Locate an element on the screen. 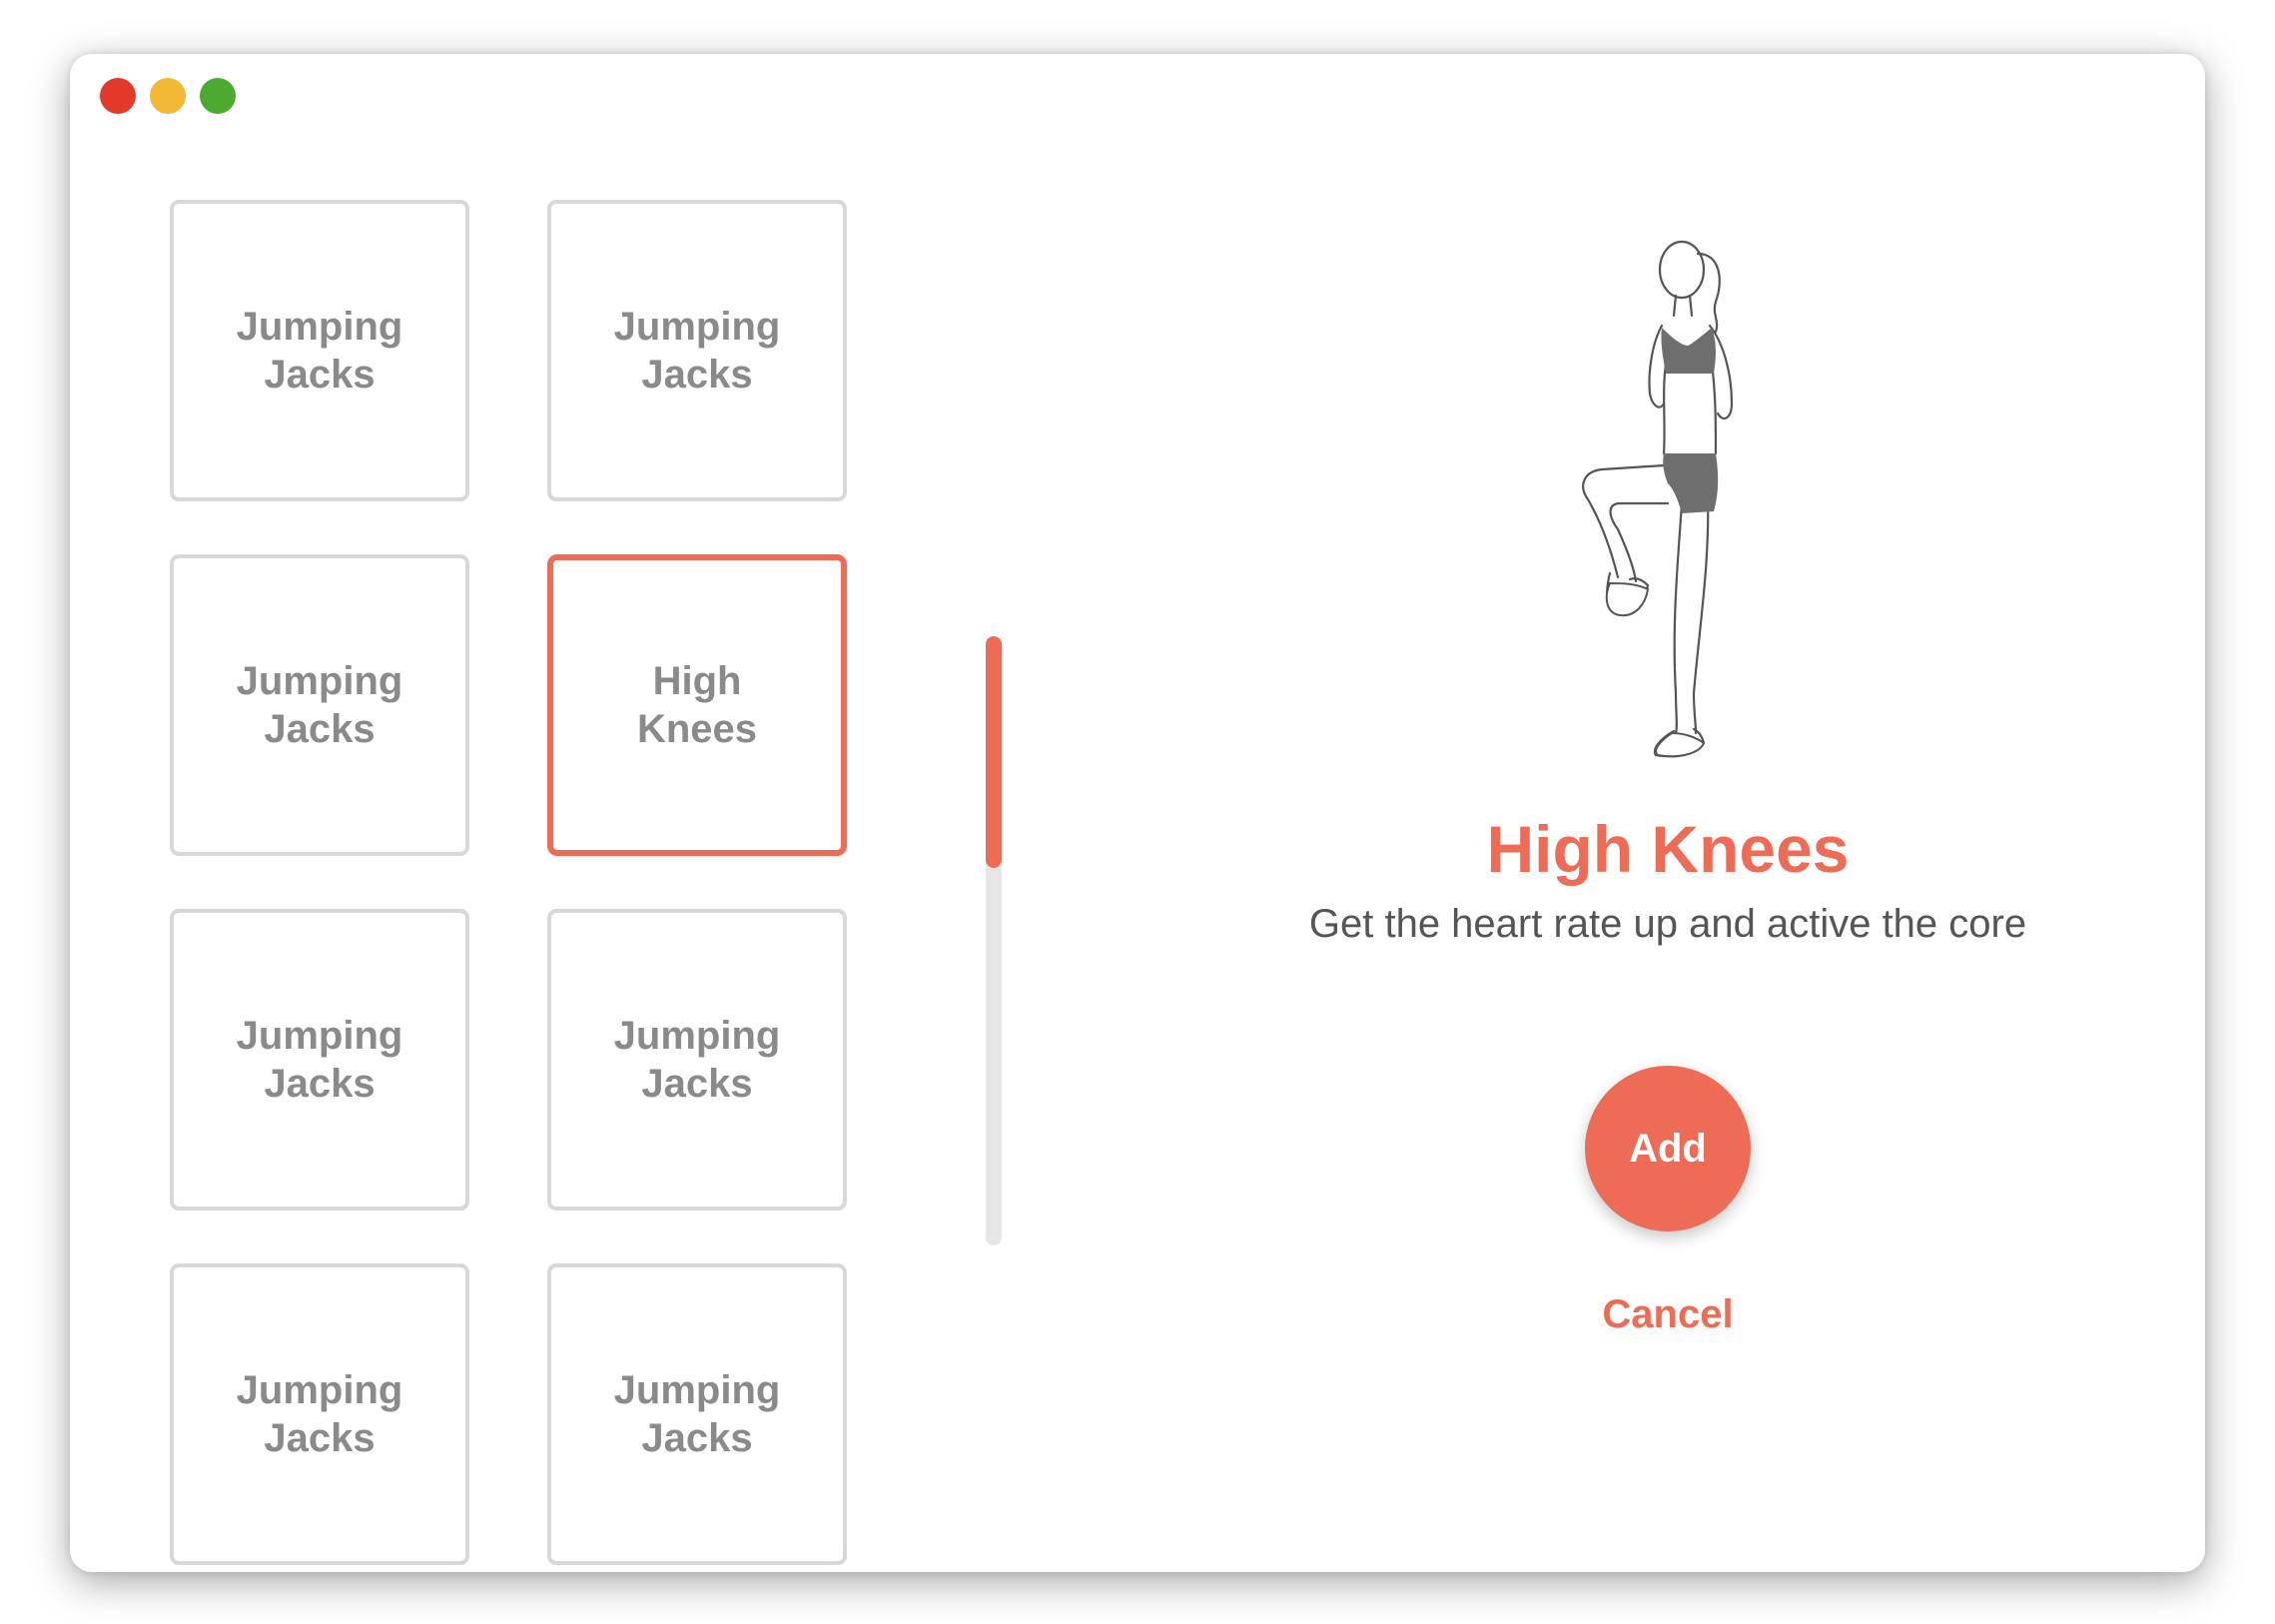  cancel-button: Cancel is located at coordinates (1667, 1315).